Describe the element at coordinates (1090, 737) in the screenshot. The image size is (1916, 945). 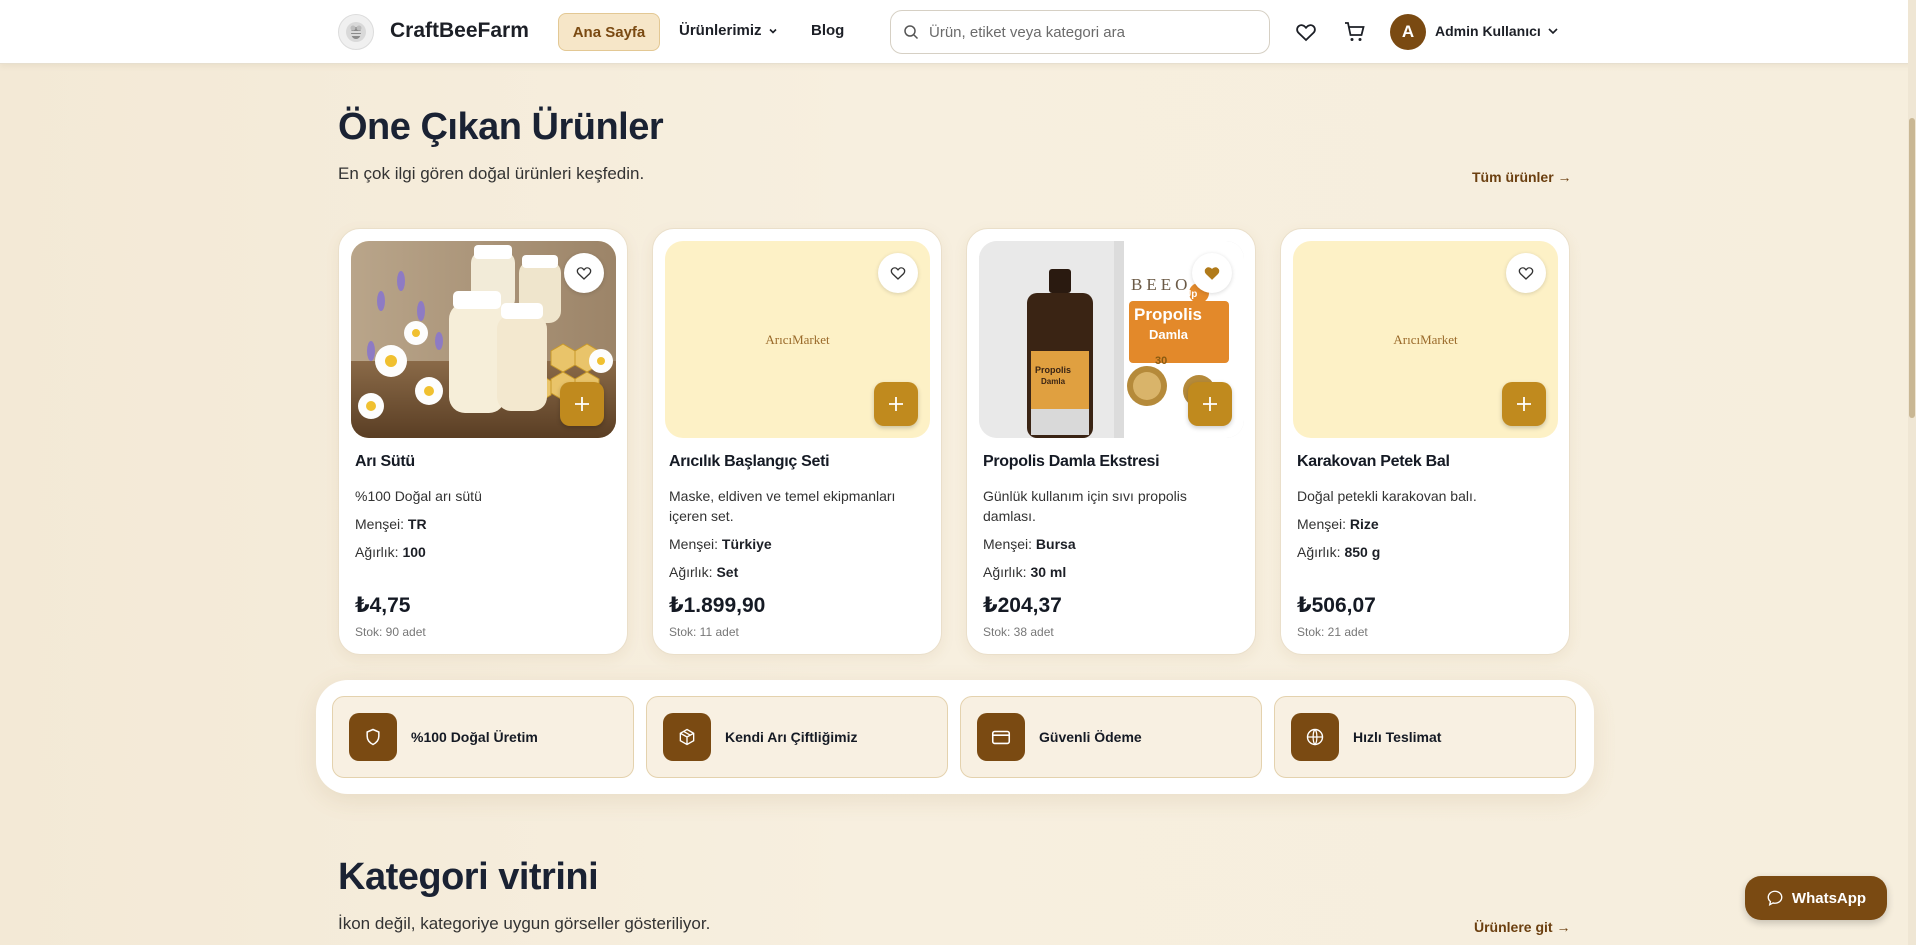
I see `feature-label: Güvenli Ödeme` at that location.